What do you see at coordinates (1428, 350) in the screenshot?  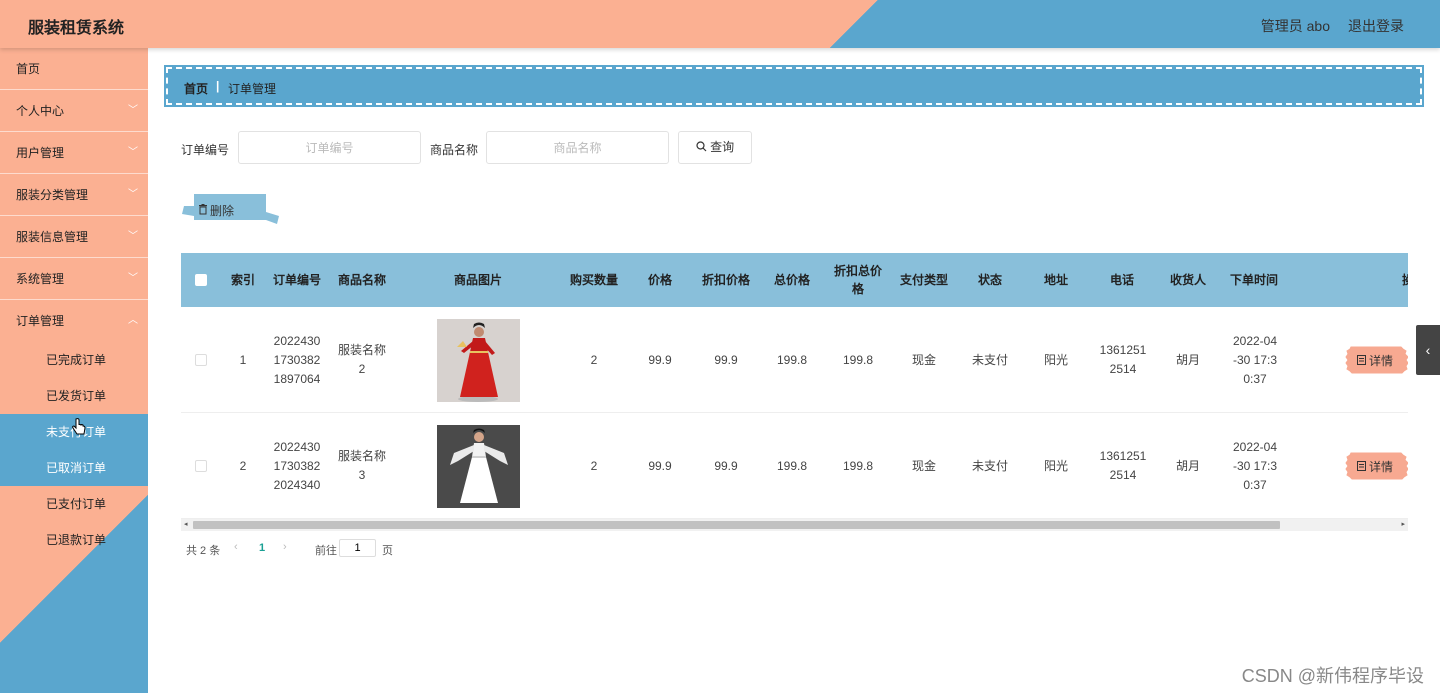 I see `collapse-panel-button: ‹` at bounding box center [1428, 350].